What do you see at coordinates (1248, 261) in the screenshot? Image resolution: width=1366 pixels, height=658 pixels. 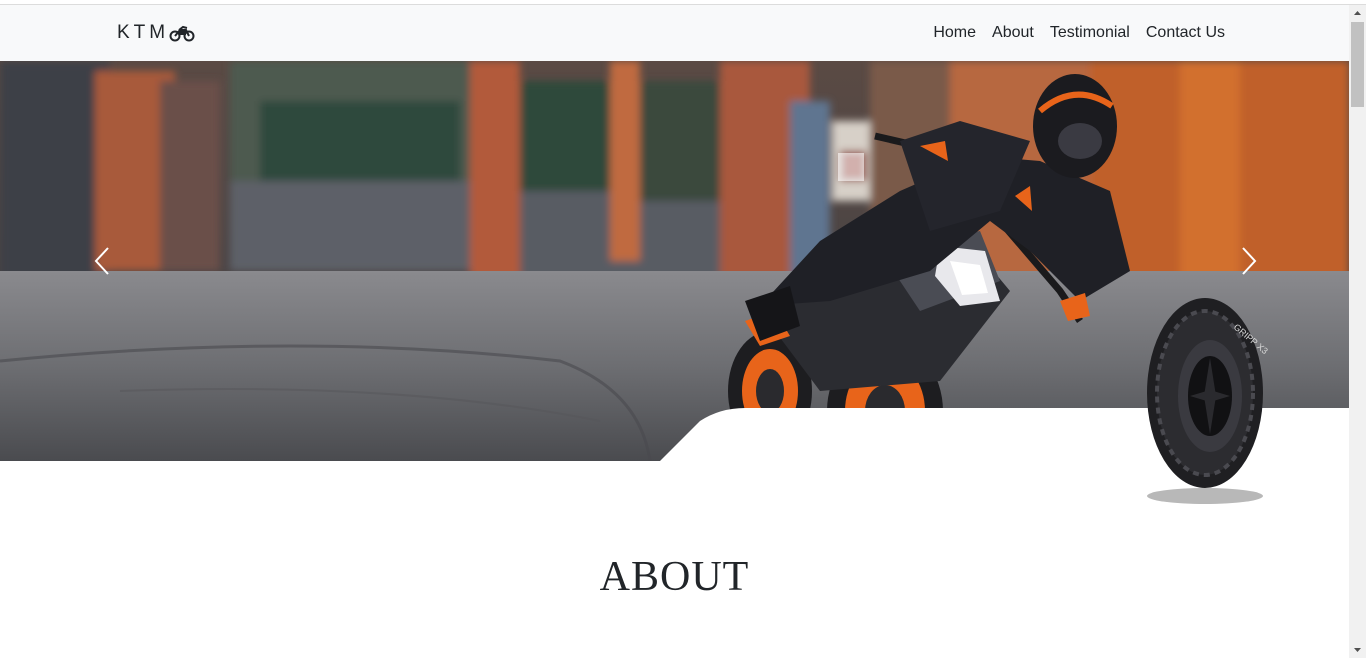 I see `chevron-right-icon` at bounding box center [1248, 261].